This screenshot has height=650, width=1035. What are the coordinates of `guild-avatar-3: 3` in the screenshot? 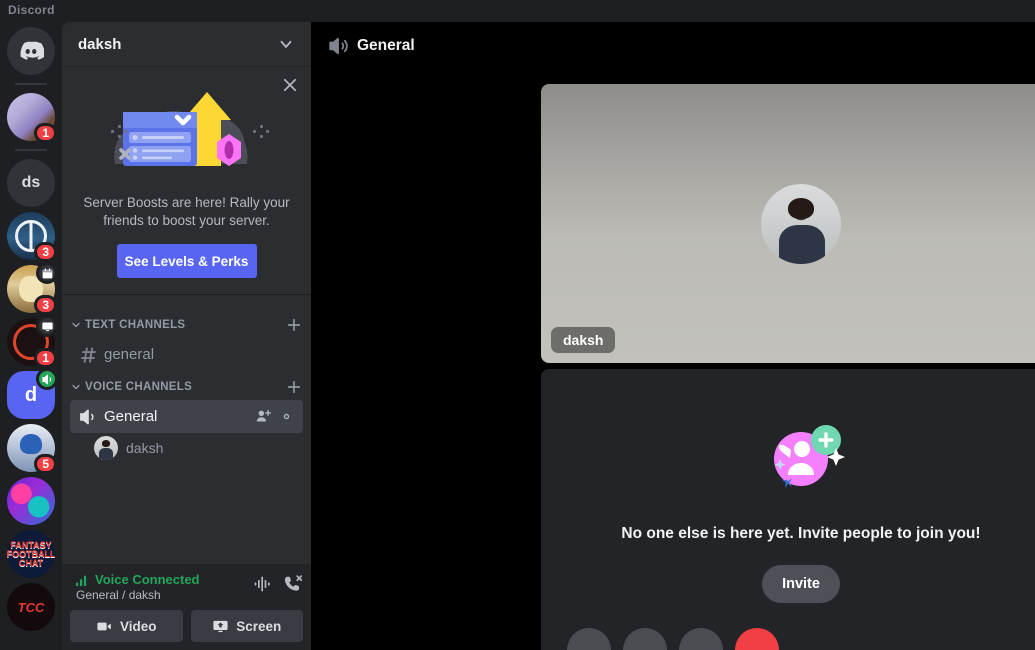 It's located at (32, 237).